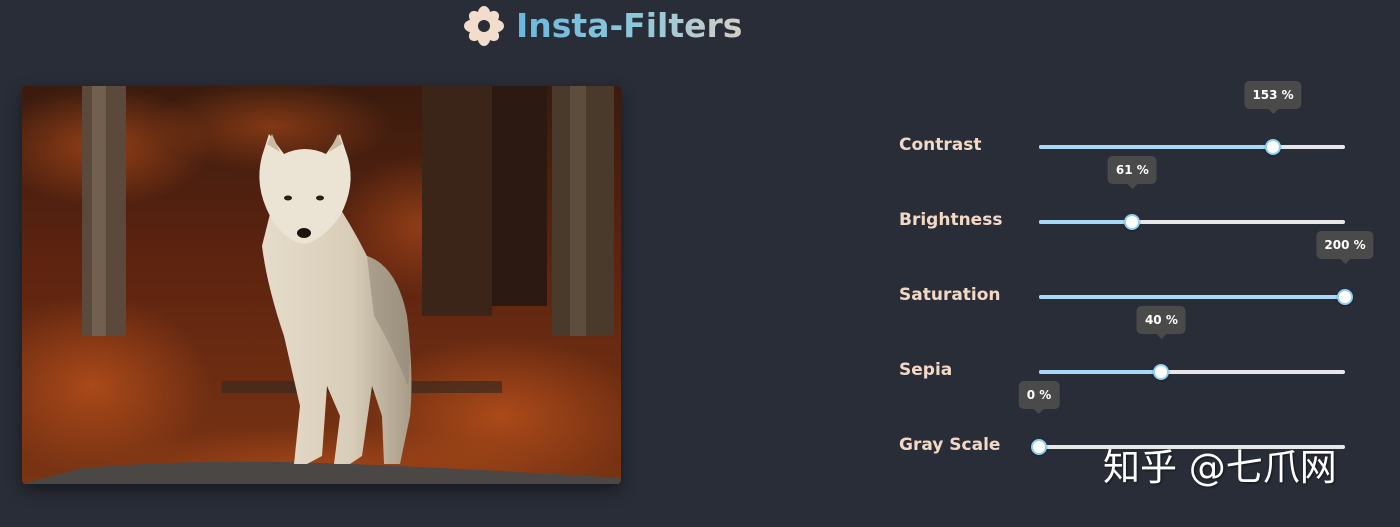  I want to click on value-tooltip: 153 %, so click(1273, 97).